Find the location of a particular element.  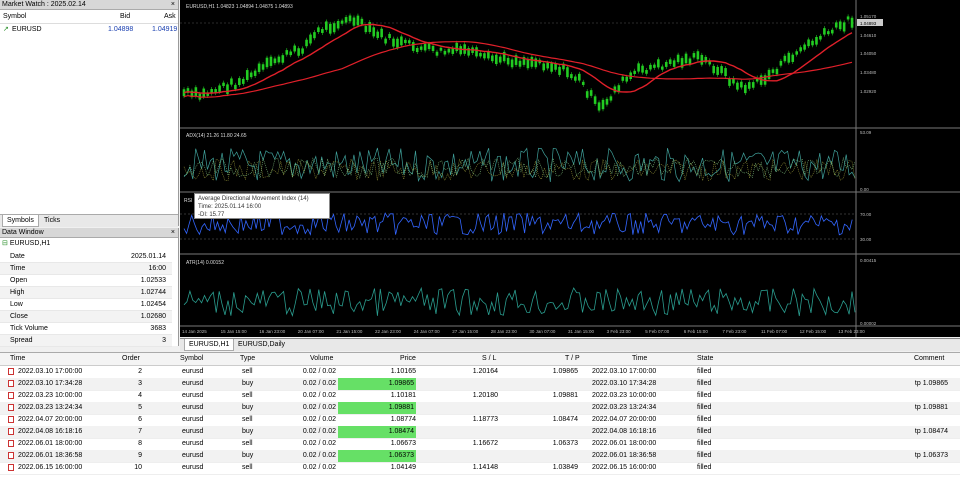

col-bid: Bid is located at coordinates (125, 16).